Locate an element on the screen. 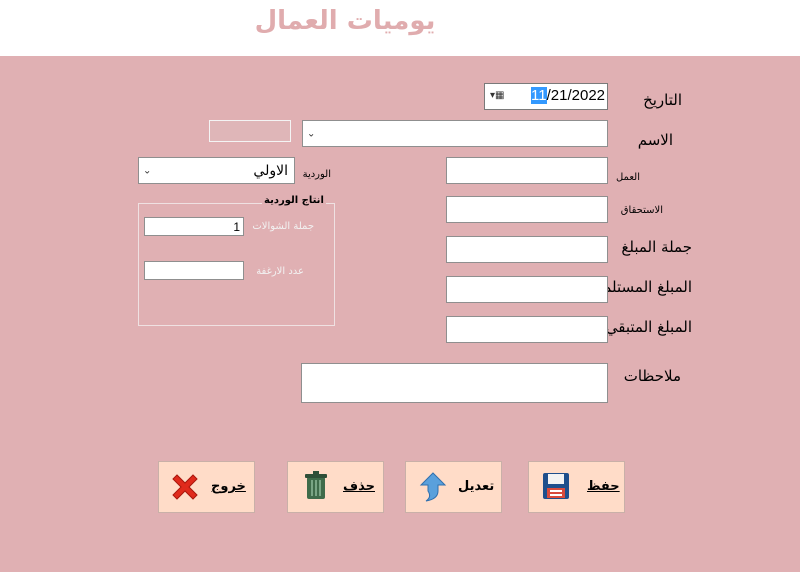 This screenshot has height=572, width=800. close-x-icon is located at coordinates (185, 487).